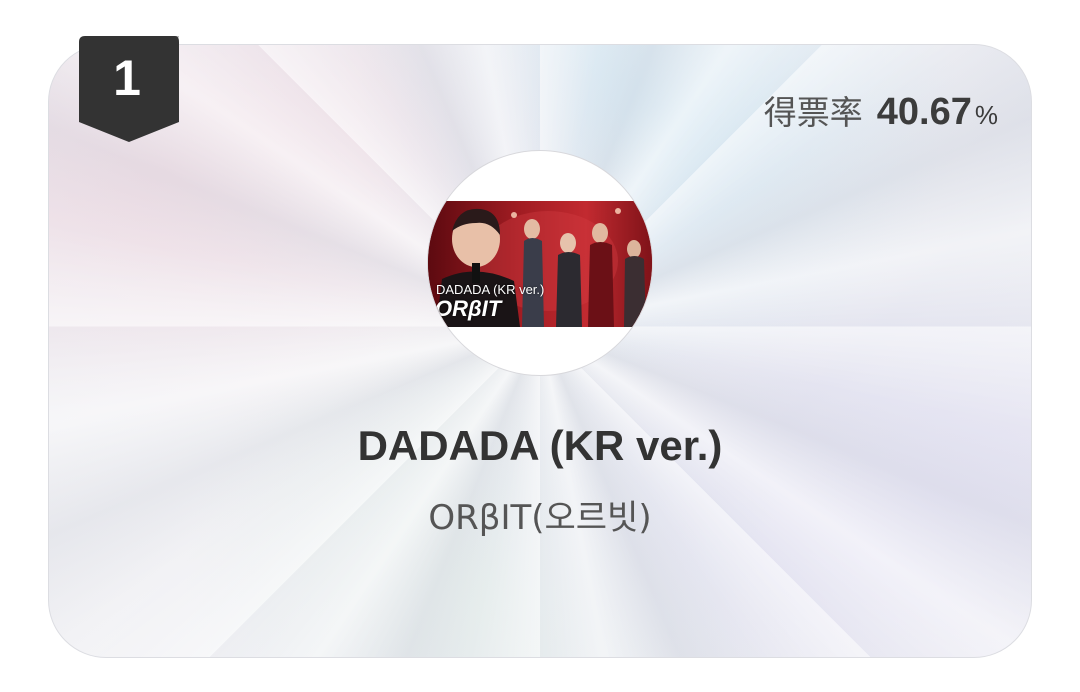 This screenshot has height=692, width=1080. Describe the element at coordinates (813, 112) in the screenshot. I see `vote-rate-label: 得票率` at that location.